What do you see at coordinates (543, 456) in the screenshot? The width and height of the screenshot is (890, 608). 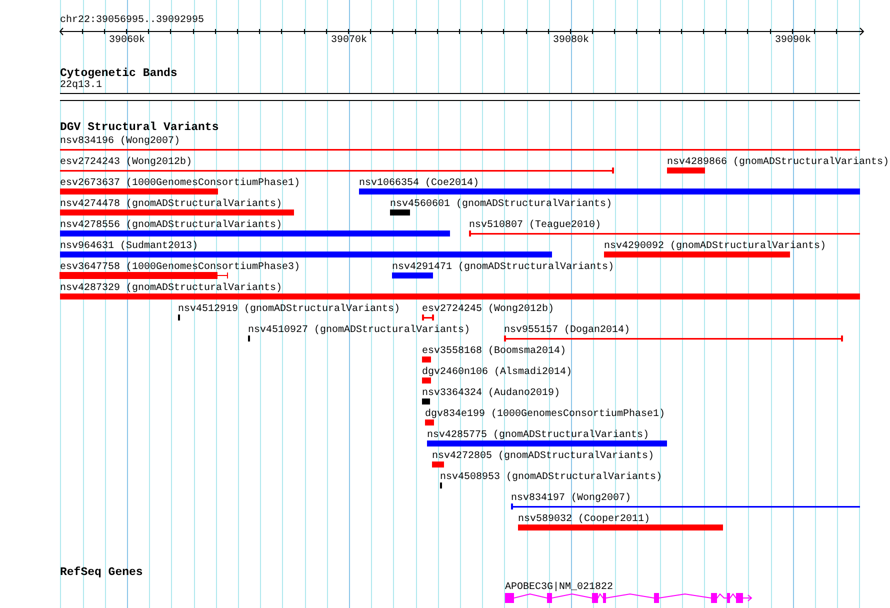 I see `variant-label: nsv4272805 (gnomADStructuralVariants)` at bounding box center [543, 456].